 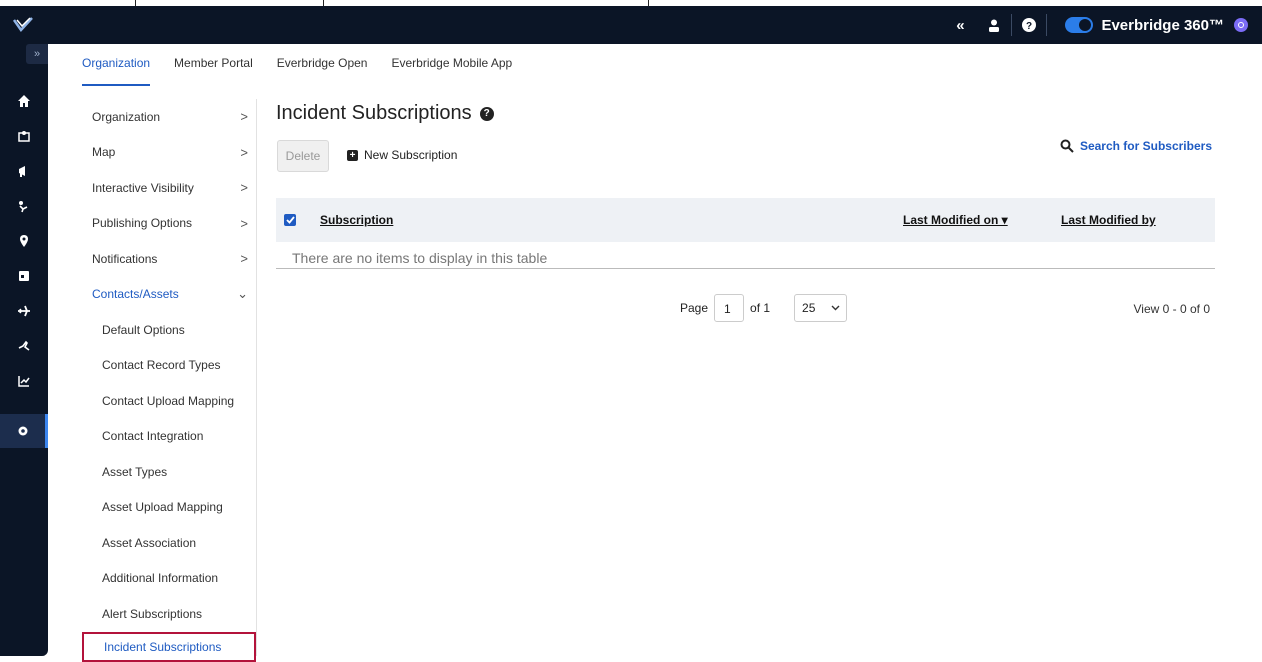 I want to click on expand-rail-button: », so click(x=37, y=54).